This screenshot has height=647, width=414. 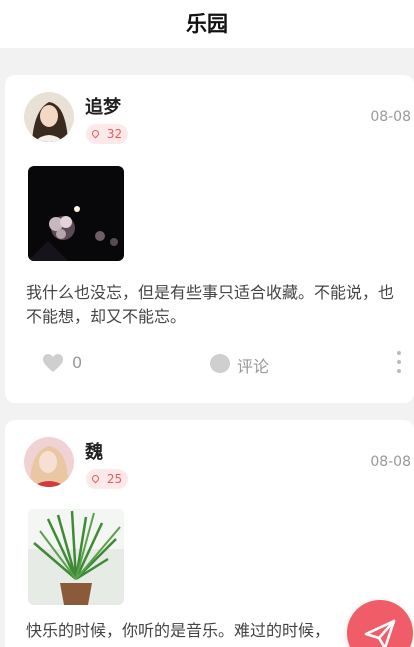 I want to click on publish-button, so click(x=380, y=623).